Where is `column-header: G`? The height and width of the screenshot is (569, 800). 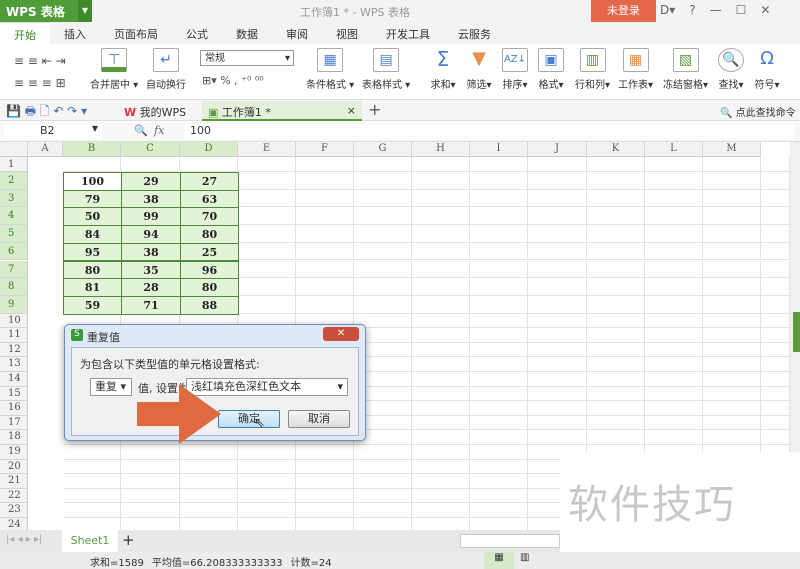 column-header: G is located at coordinates (383, 149).